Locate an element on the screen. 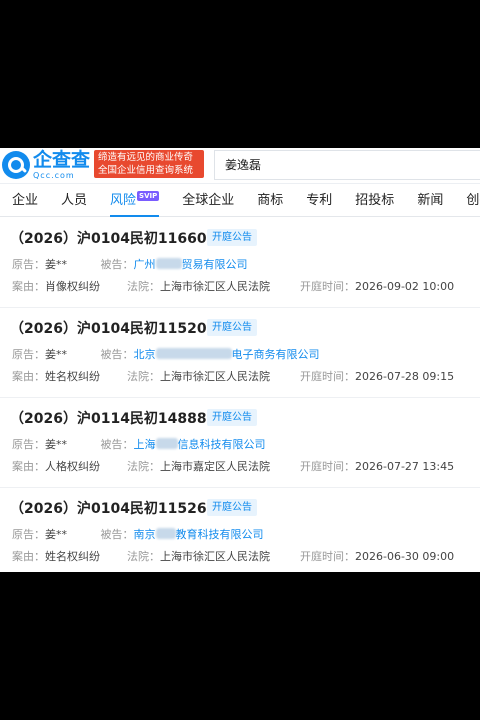  cause-value: 肖像权纠纷 is located at coordinates (72, 286).